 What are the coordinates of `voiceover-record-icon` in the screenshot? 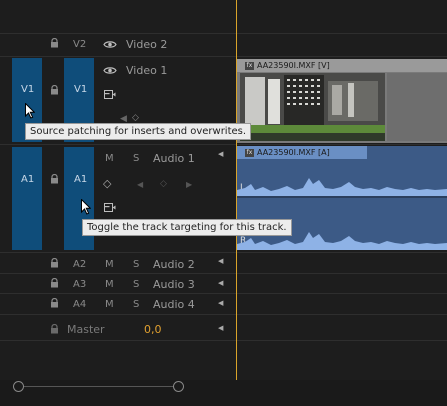 It's located at (110, 207).